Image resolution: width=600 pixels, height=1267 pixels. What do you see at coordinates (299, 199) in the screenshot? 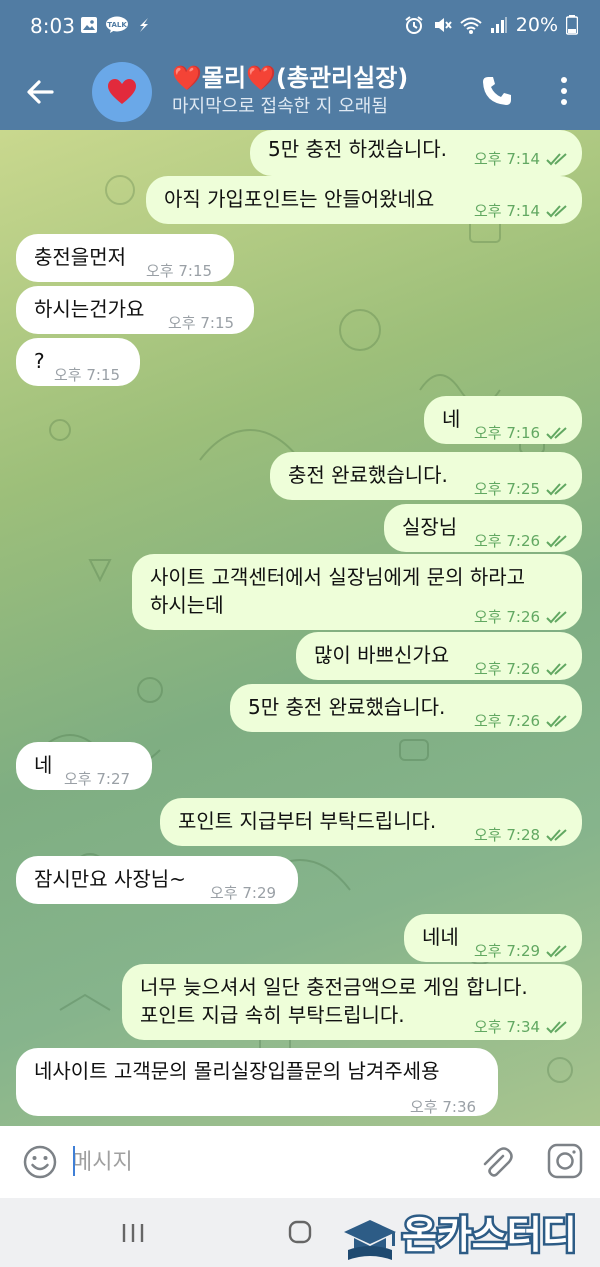
I see `message-text: 아직 가입포인트는 안들어왔네요` at bounding box center [299, 199].